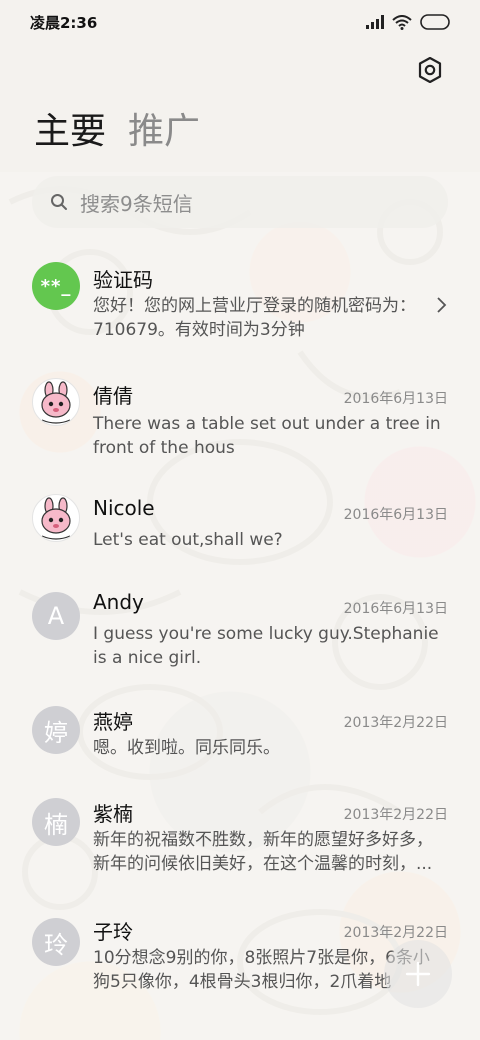  I want to click on contact-name: 倩倩, so click(113, 396).